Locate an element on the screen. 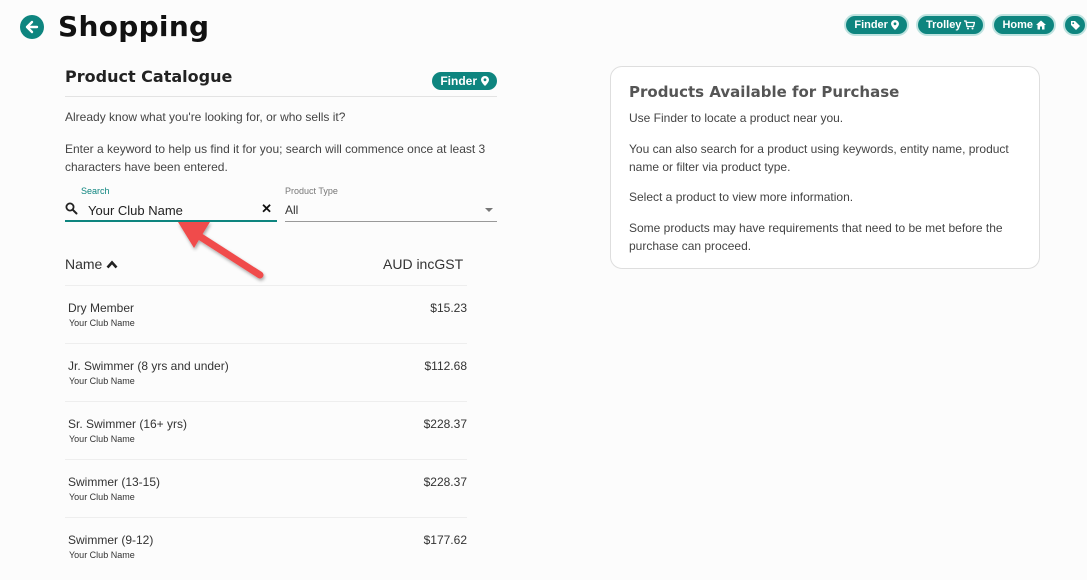 This screenshot has height=580, width=1087. search-value: Your Club Name is located at coordinates (135, 210).